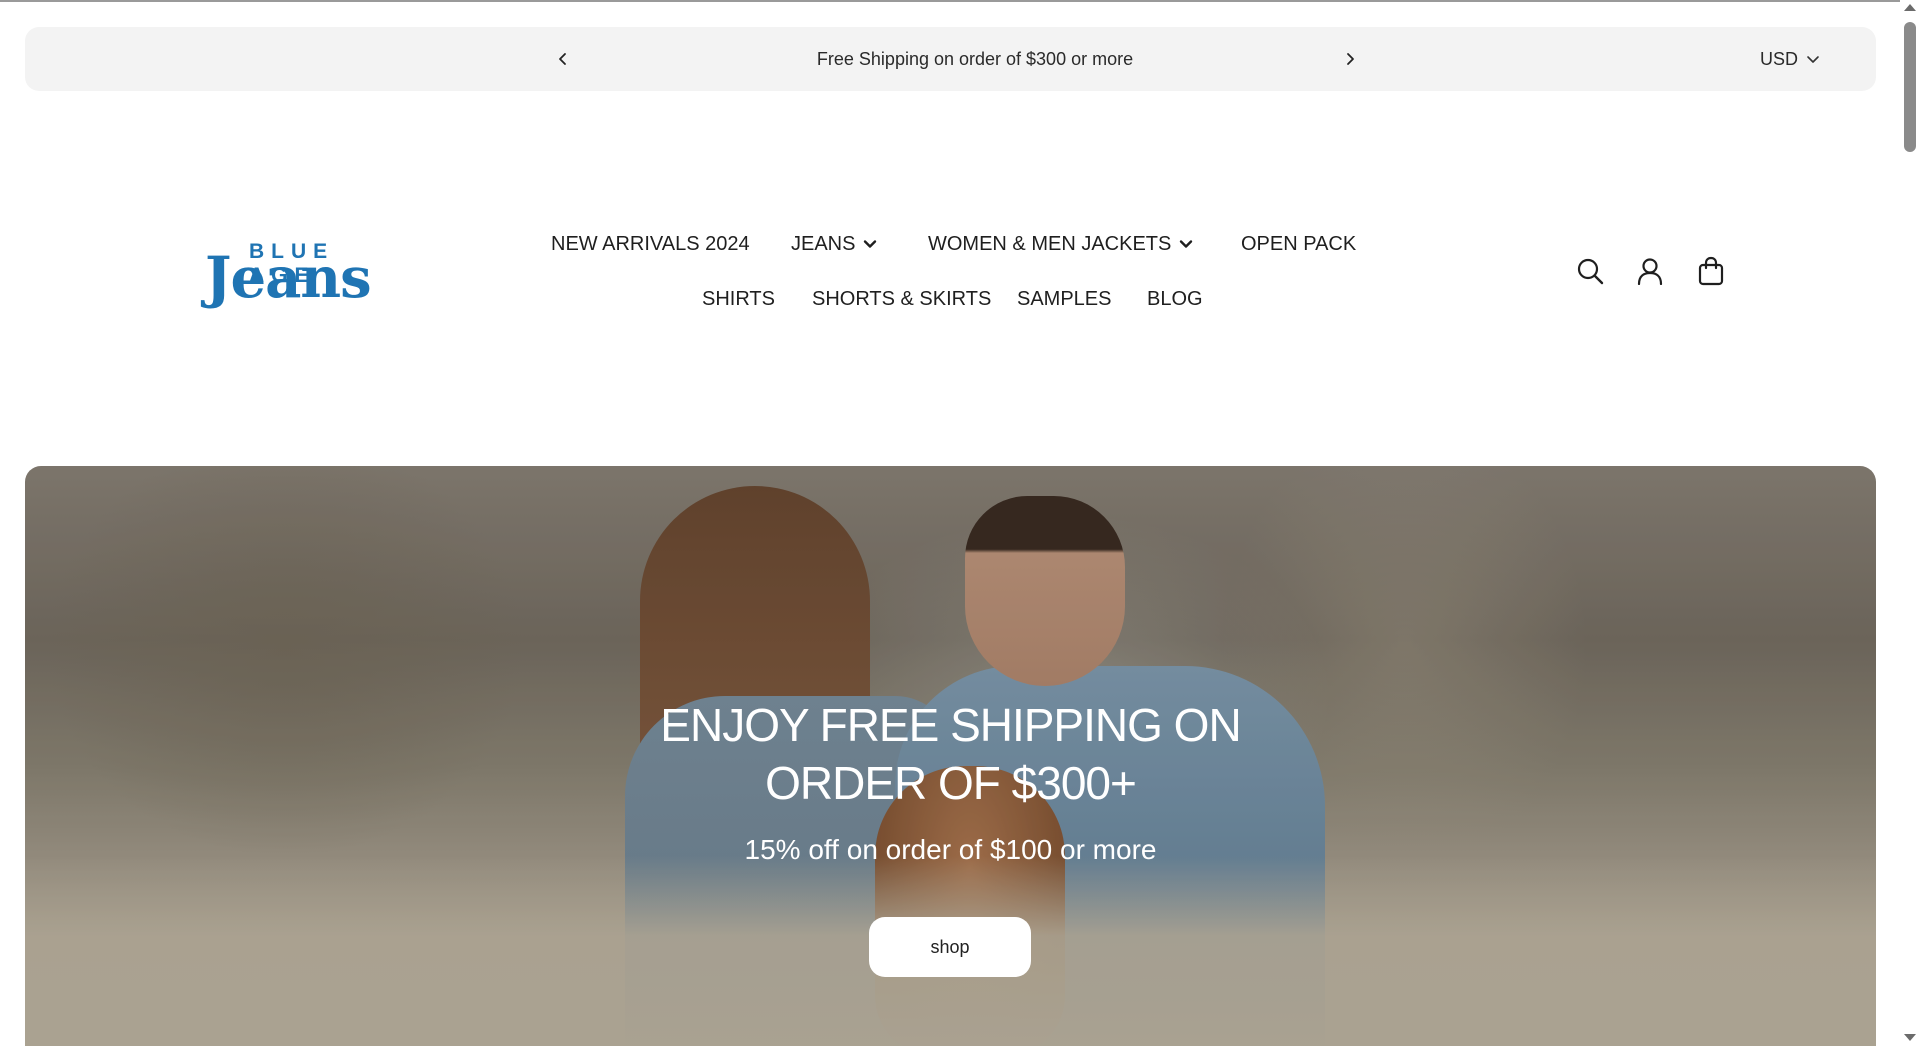 The width and height of the screenshot is (1920, 1046). What do you see at coordinates (950, 725) in the screenshot?
I see `hero-title-line1: ENJOY FREE SHIPPING ON` at bounding box center [950, 725].